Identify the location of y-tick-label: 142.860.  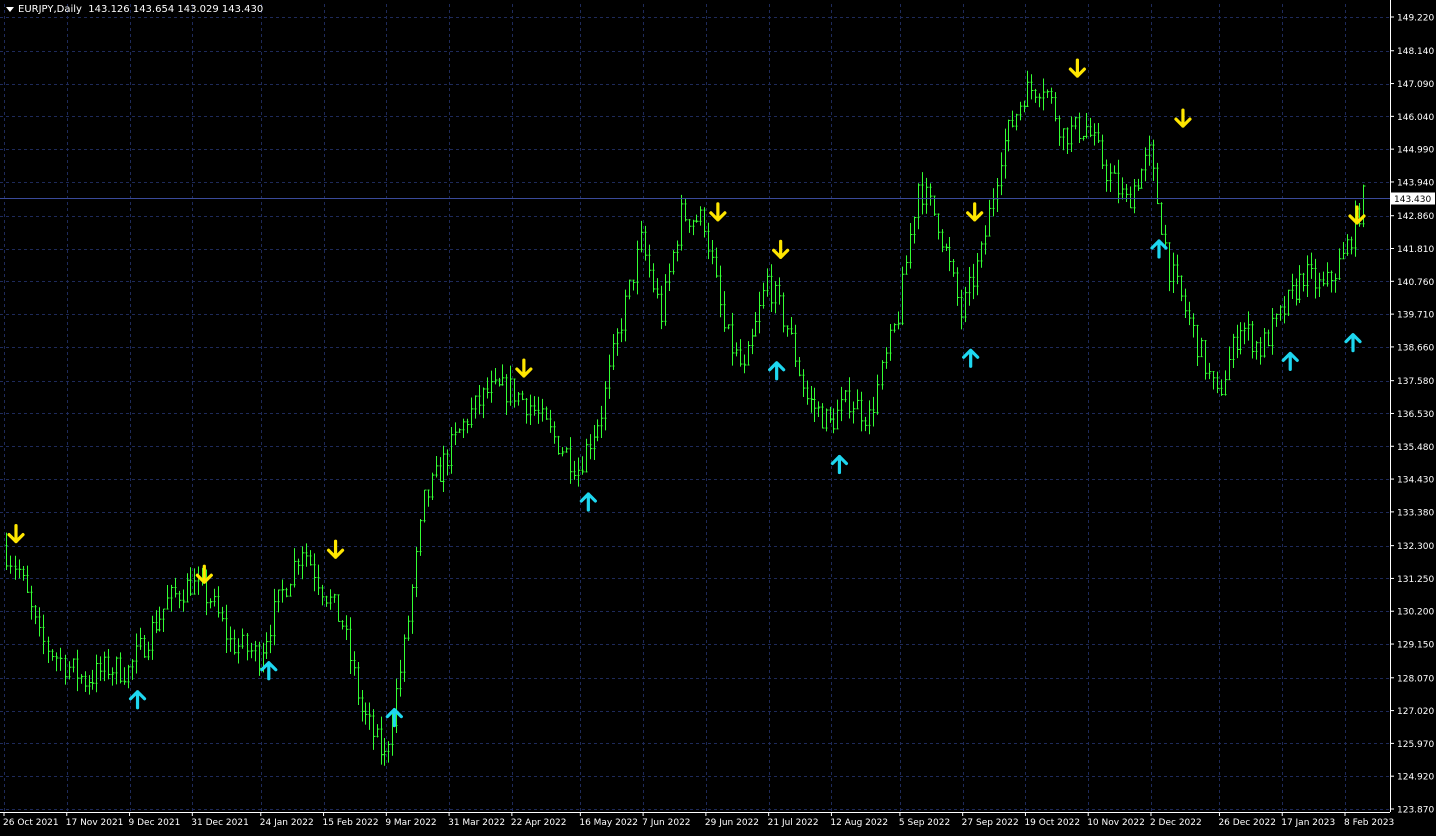
(1415, 217).